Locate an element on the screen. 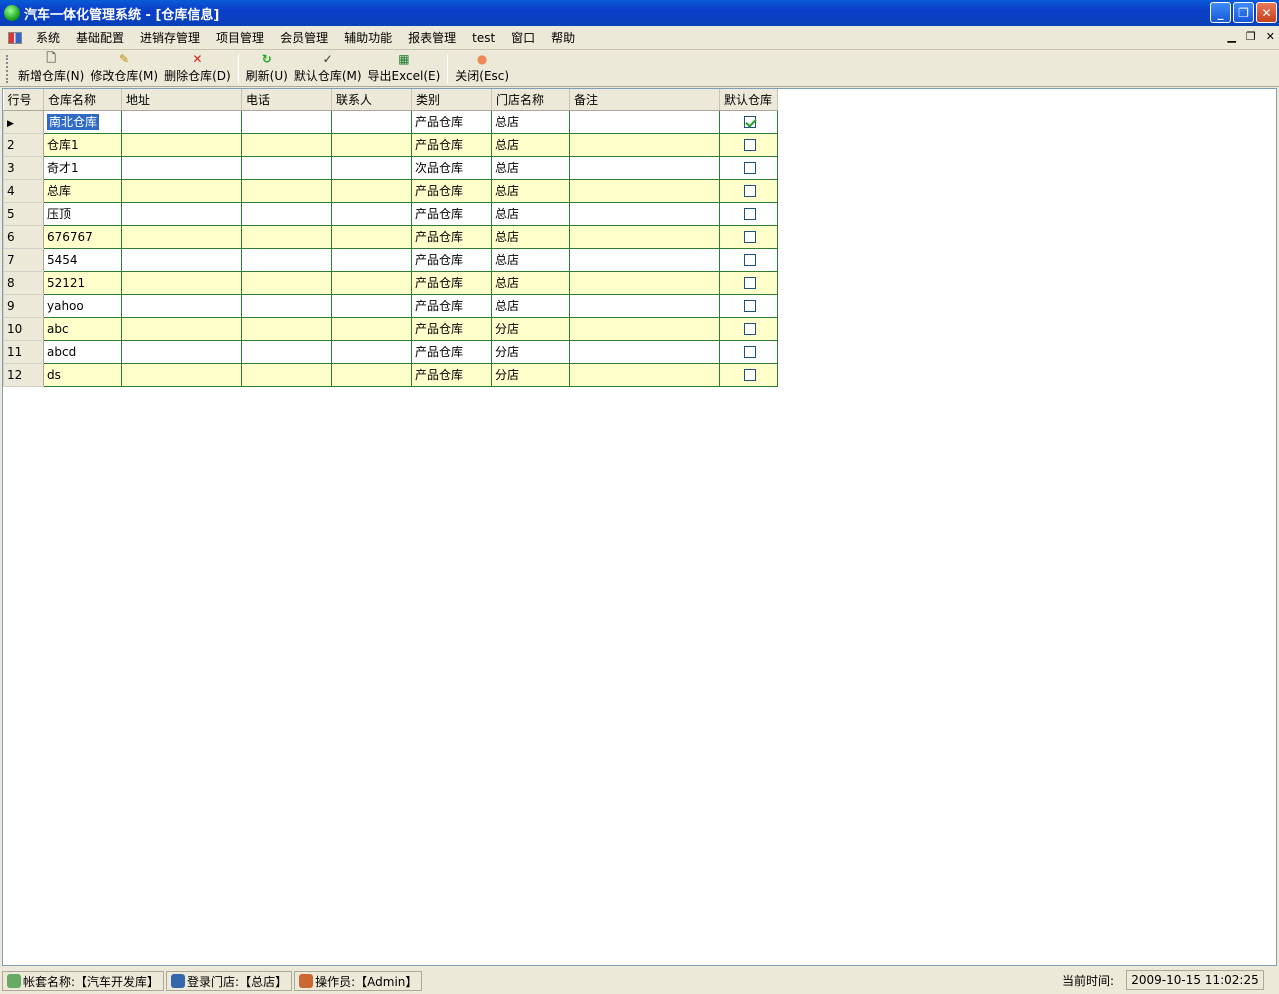 This screenshot has width=1279, height=994. menu-item-5: 辅助功能 is located at coordinates (368, 38).